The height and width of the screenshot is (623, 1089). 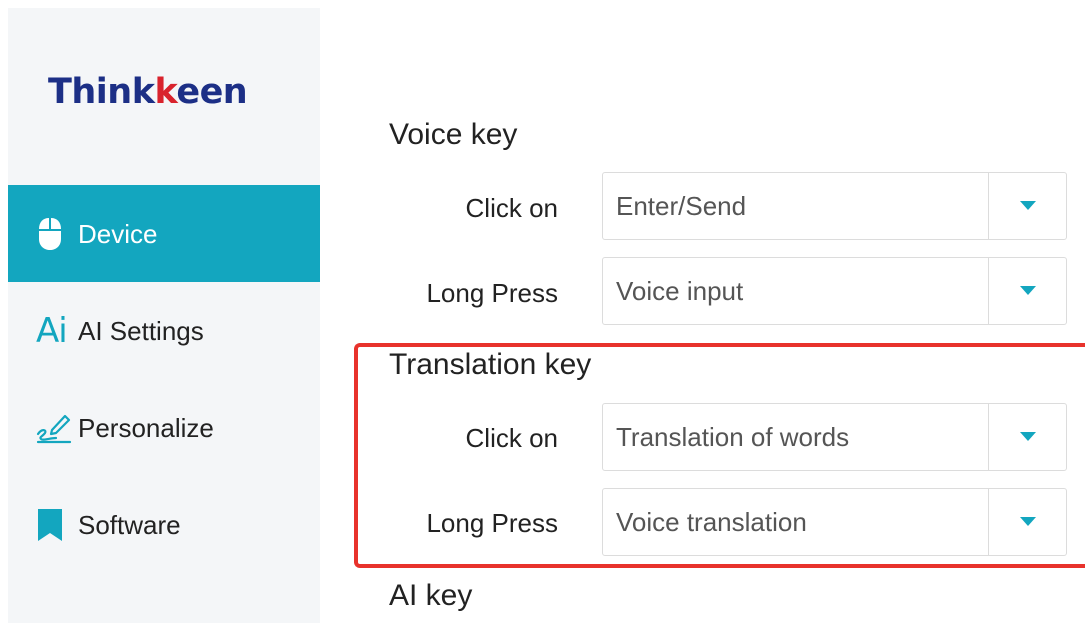 I want to click on select-value: Voice input, so click(x=680, y=290).